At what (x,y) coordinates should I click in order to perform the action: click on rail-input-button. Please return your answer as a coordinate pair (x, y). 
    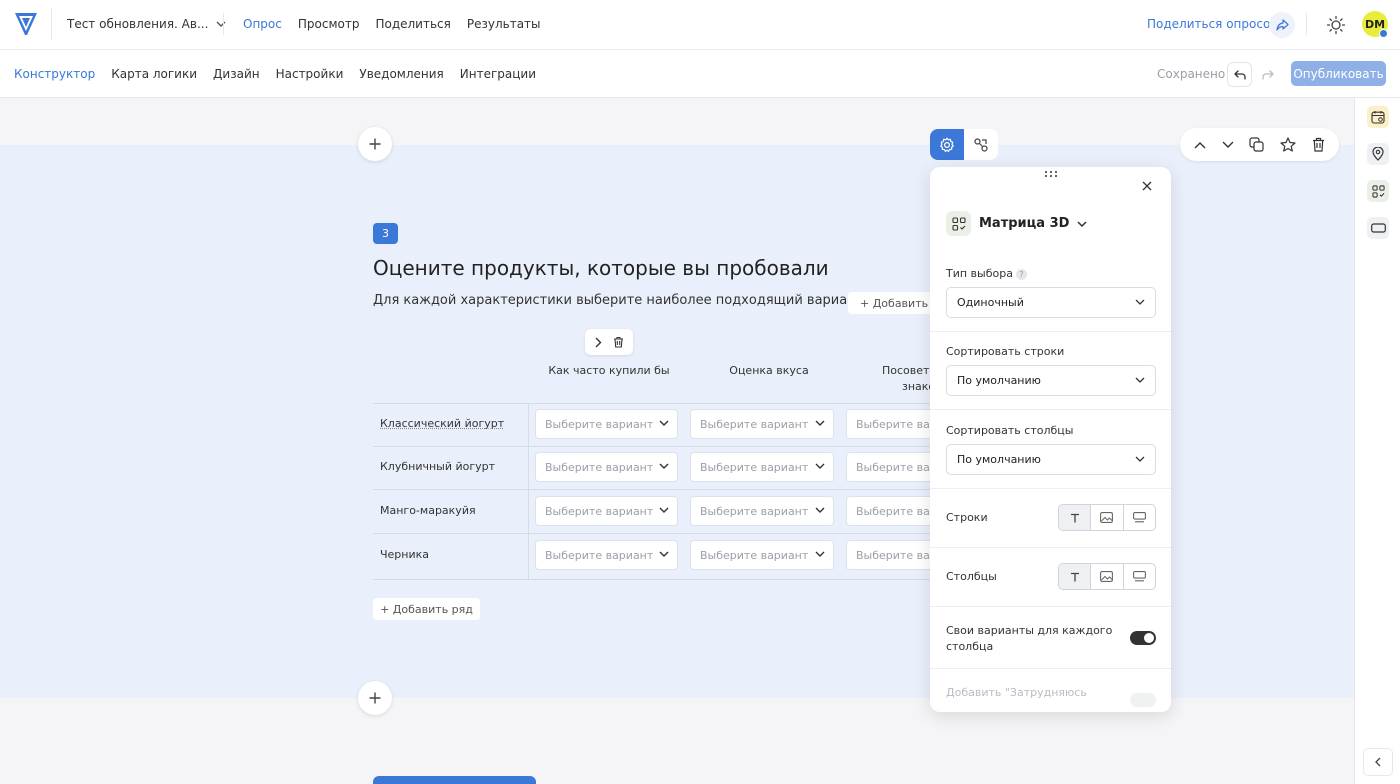
    Looking at the image, I should click on (1378, 228).